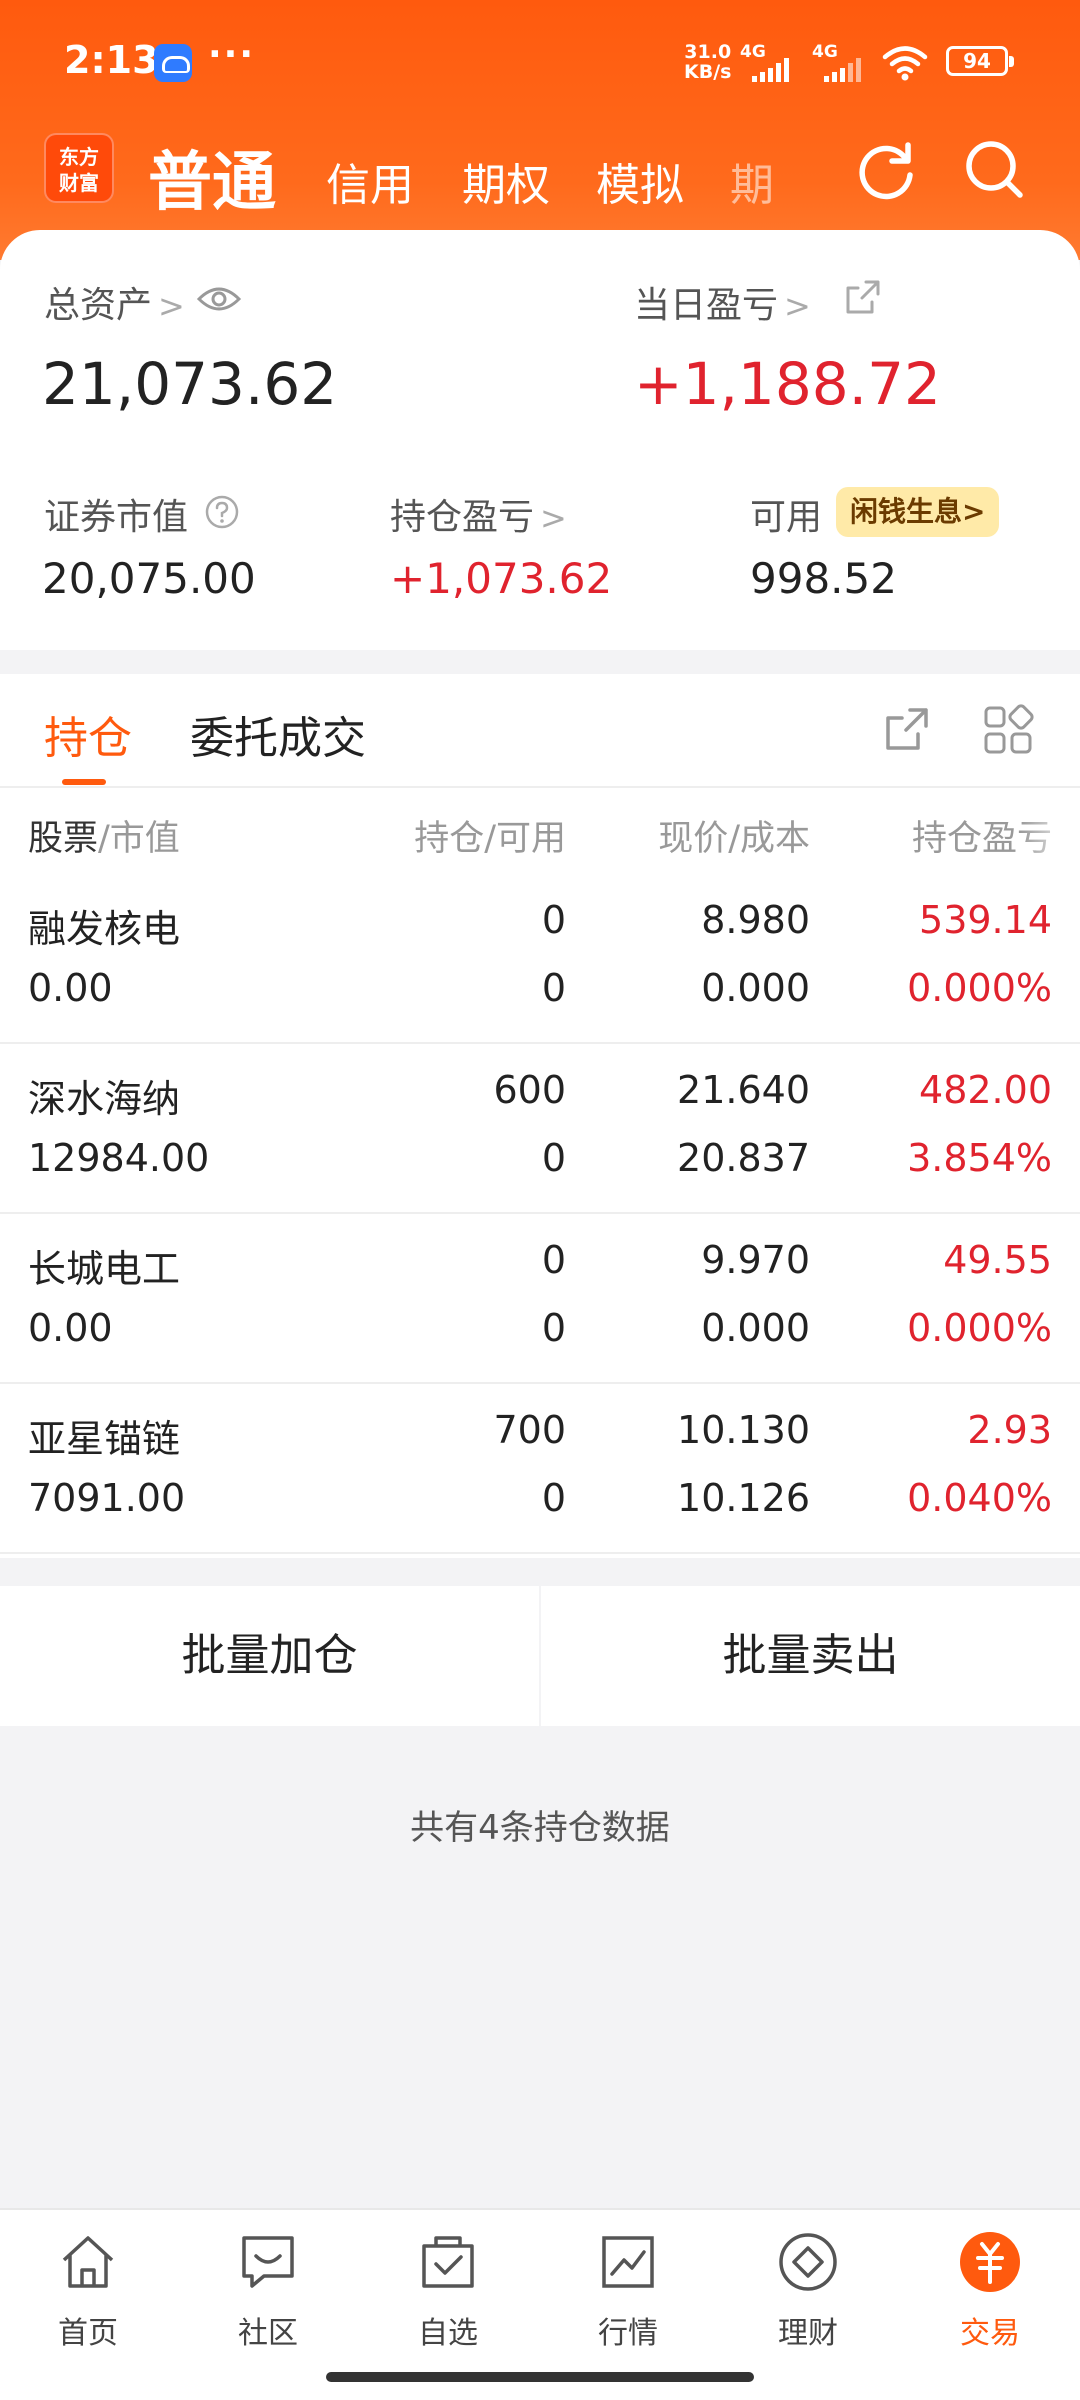 The height and width of the screenshot is (2400, 1080). I want to click on current-price: 9.970, so click(755, 1260).